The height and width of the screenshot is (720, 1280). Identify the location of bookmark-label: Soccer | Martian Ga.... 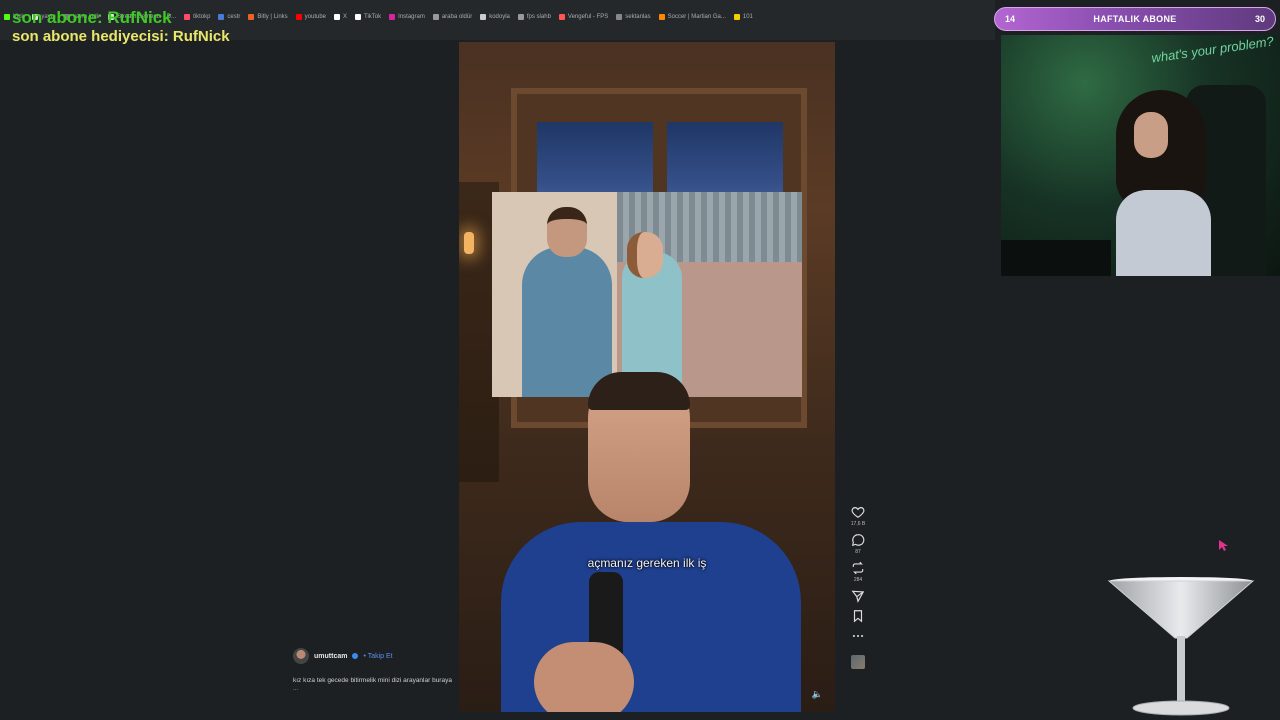
(696, 17).